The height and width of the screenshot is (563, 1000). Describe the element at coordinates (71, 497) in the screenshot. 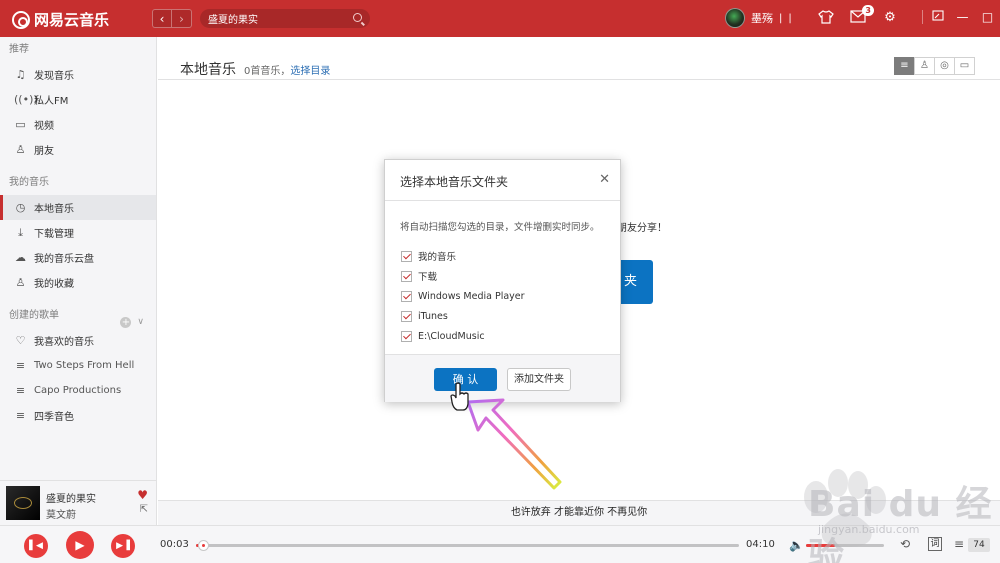

I see `song-title: 盛夏的果实` at that location.